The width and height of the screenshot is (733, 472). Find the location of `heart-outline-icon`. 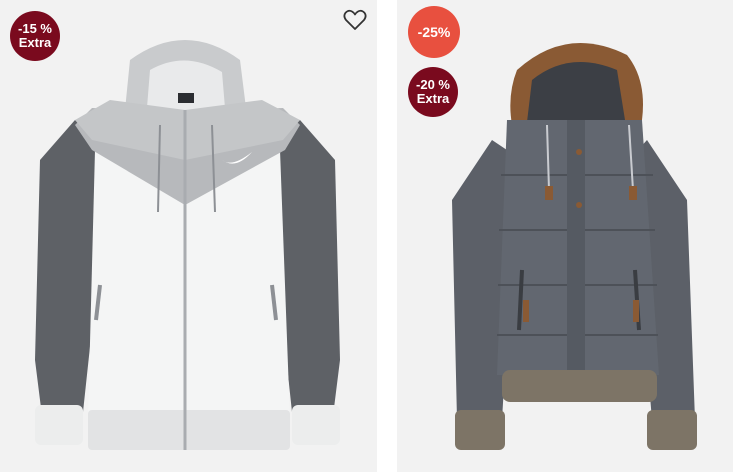

heart-outline-icon is located at coordinates (355, 19).